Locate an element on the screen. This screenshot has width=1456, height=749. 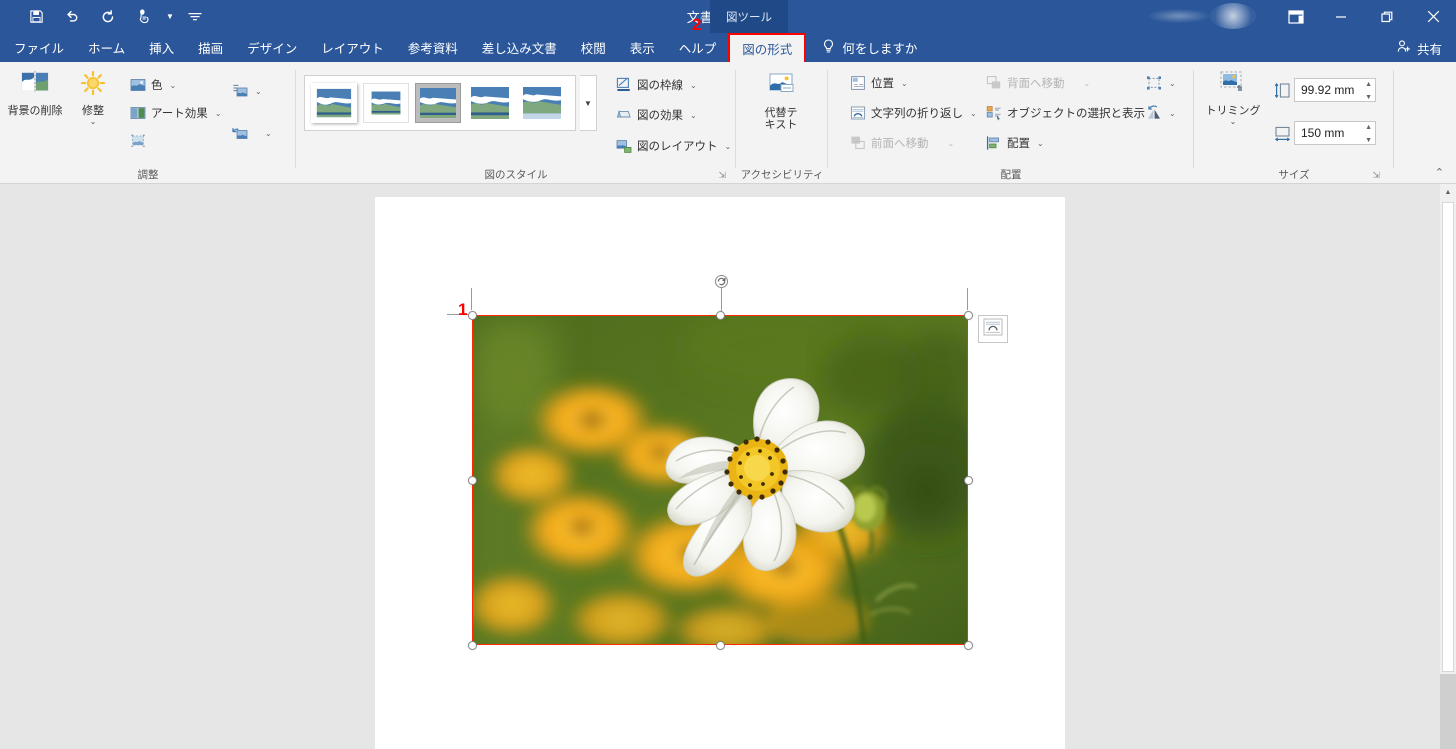
wrap-text-chevron-down-icon: ⌄ is located at coordinates (973, 113).